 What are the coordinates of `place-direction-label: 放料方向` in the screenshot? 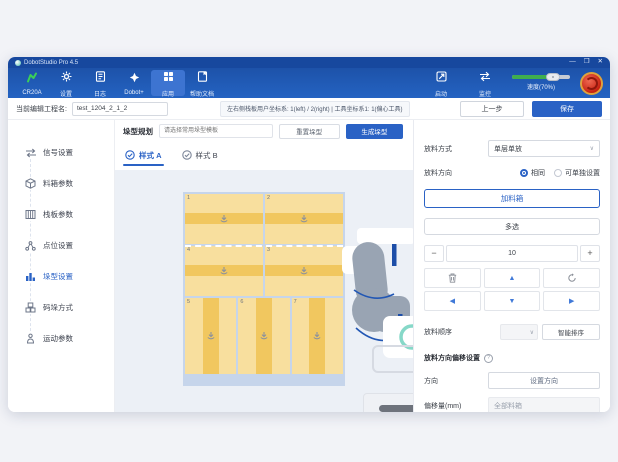 It's located at (438, 173).